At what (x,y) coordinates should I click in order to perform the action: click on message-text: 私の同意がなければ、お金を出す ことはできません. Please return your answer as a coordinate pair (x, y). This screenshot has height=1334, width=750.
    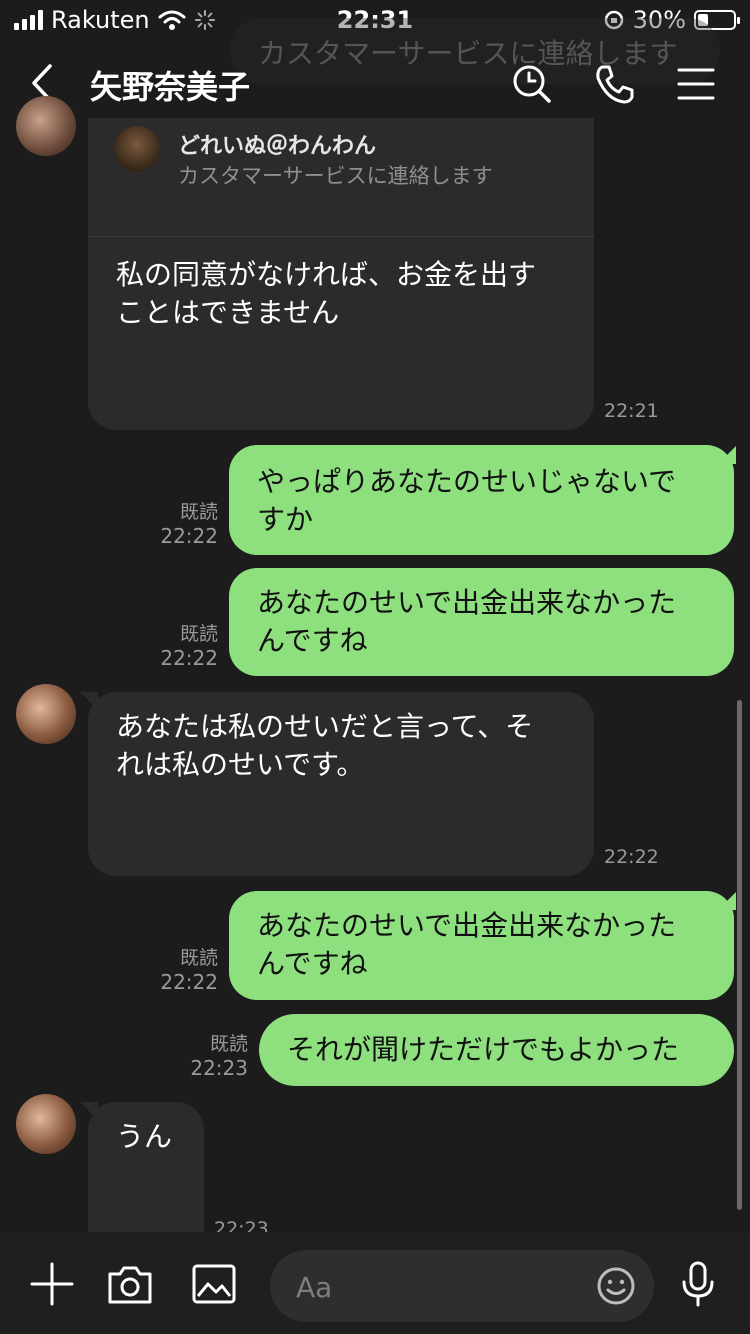
    Looking at the image, I should click on (326, 294).